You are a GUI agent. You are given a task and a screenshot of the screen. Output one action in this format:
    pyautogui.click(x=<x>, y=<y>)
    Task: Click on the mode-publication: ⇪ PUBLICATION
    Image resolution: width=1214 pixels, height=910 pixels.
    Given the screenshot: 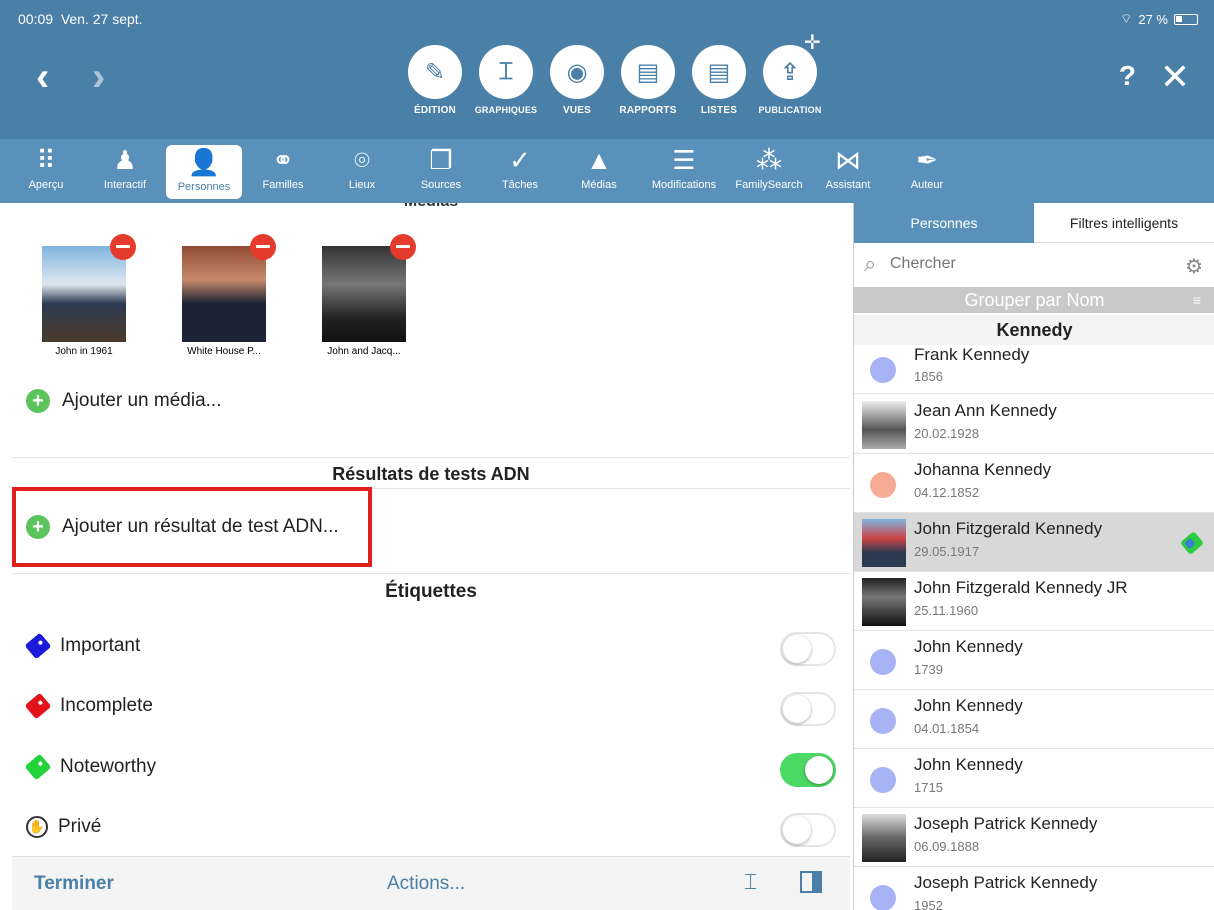 What is the action you would take?
    pyautogui.click(x=790, y=80)
    